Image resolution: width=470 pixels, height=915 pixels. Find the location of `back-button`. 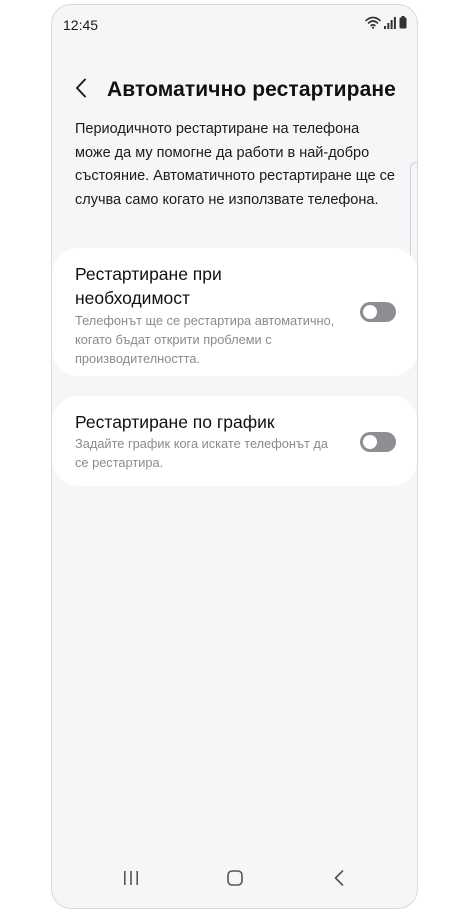

back-button is located at coordinates (81, 90).